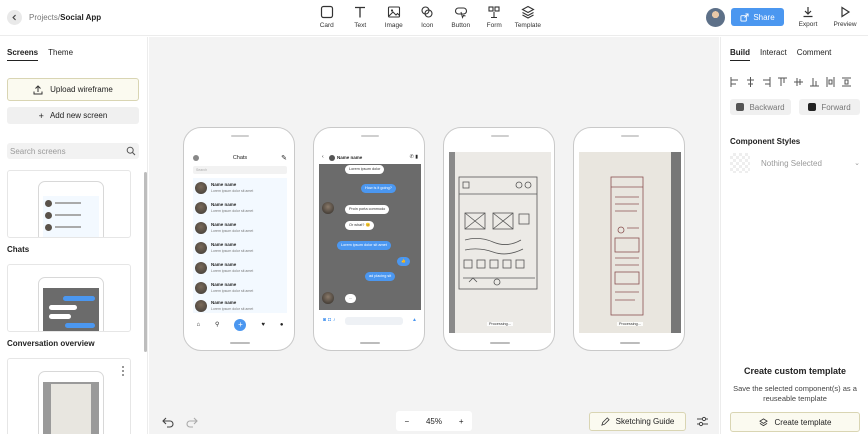 This screenshot has height=434, width=868. I want to click on align-left-icon, so click(734, 82).